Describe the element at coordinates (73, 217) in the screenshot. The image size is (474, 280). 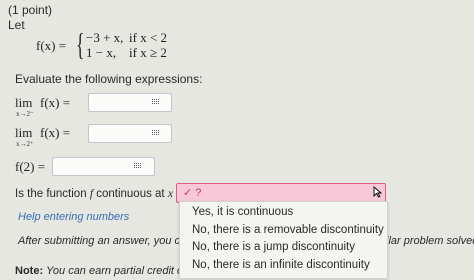
I see `help-entering-numbers-link: Help entering numbers` at that location.